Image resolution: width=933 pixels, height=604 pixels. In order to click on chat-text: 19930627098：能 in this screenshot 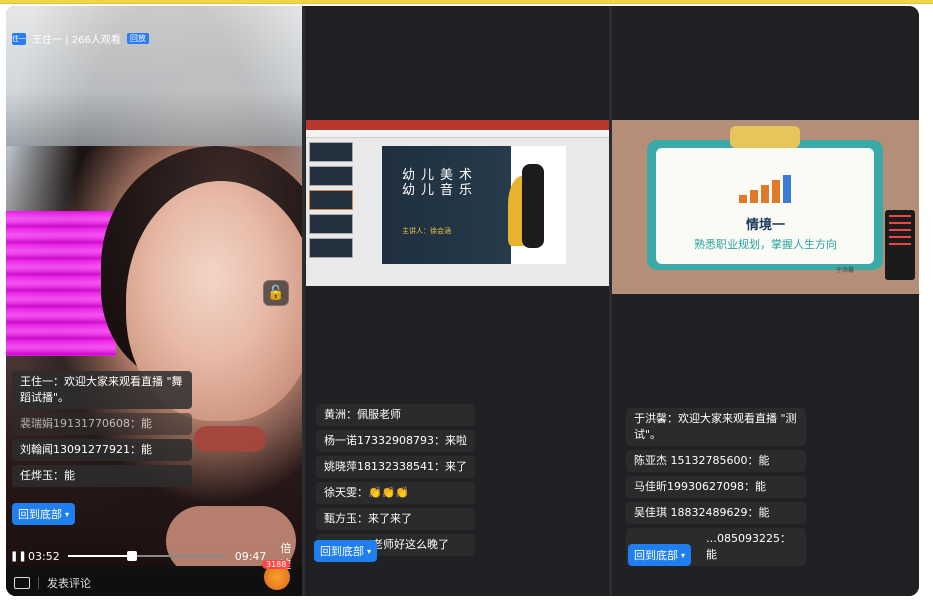, I will do `click(716, 486)`.